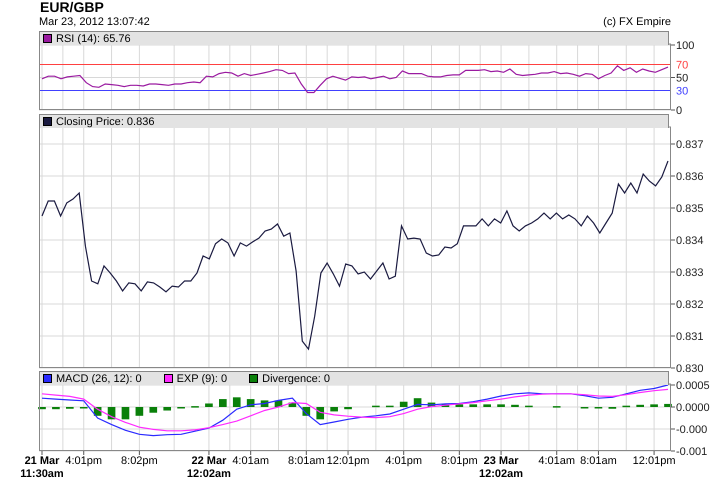 Image resolution: width=710 pixels, height=487 pixels. What do you see at coordinates (682, 66) in the screenshot?
I see `axis-label: 70` at bounding box center [682, 66].